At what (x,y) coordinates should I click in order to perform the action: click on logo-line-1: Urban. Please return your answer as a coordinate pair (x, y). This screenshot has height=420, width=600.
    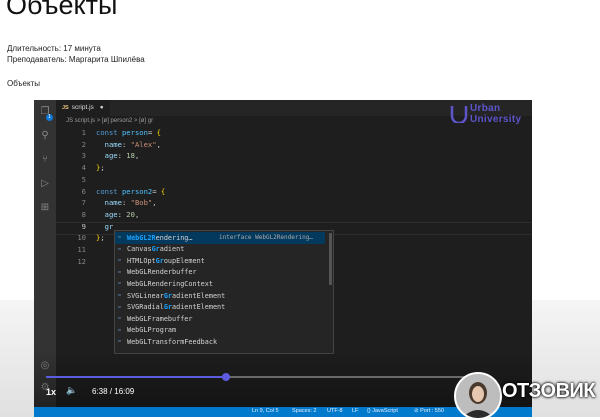
    Looking at the image, I should click on (485, 108).